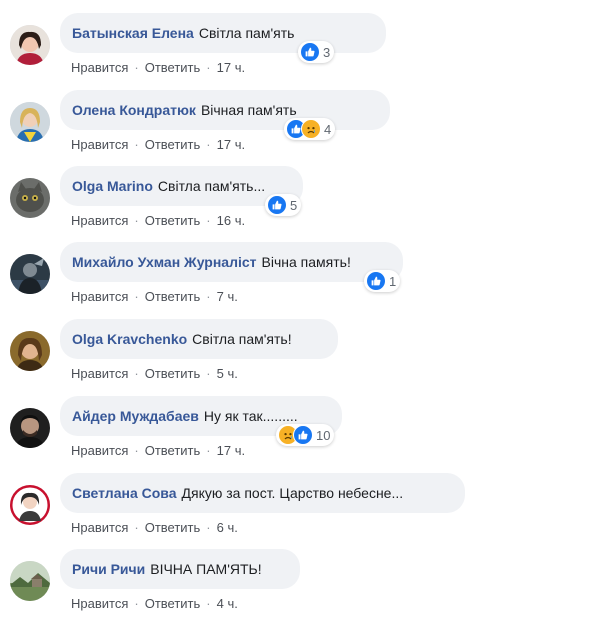 The image size is (615, 626). Describe the element at coordinates (108, 569) in the screenshot. I see `comment-author: Ричи Ричи` at that location.